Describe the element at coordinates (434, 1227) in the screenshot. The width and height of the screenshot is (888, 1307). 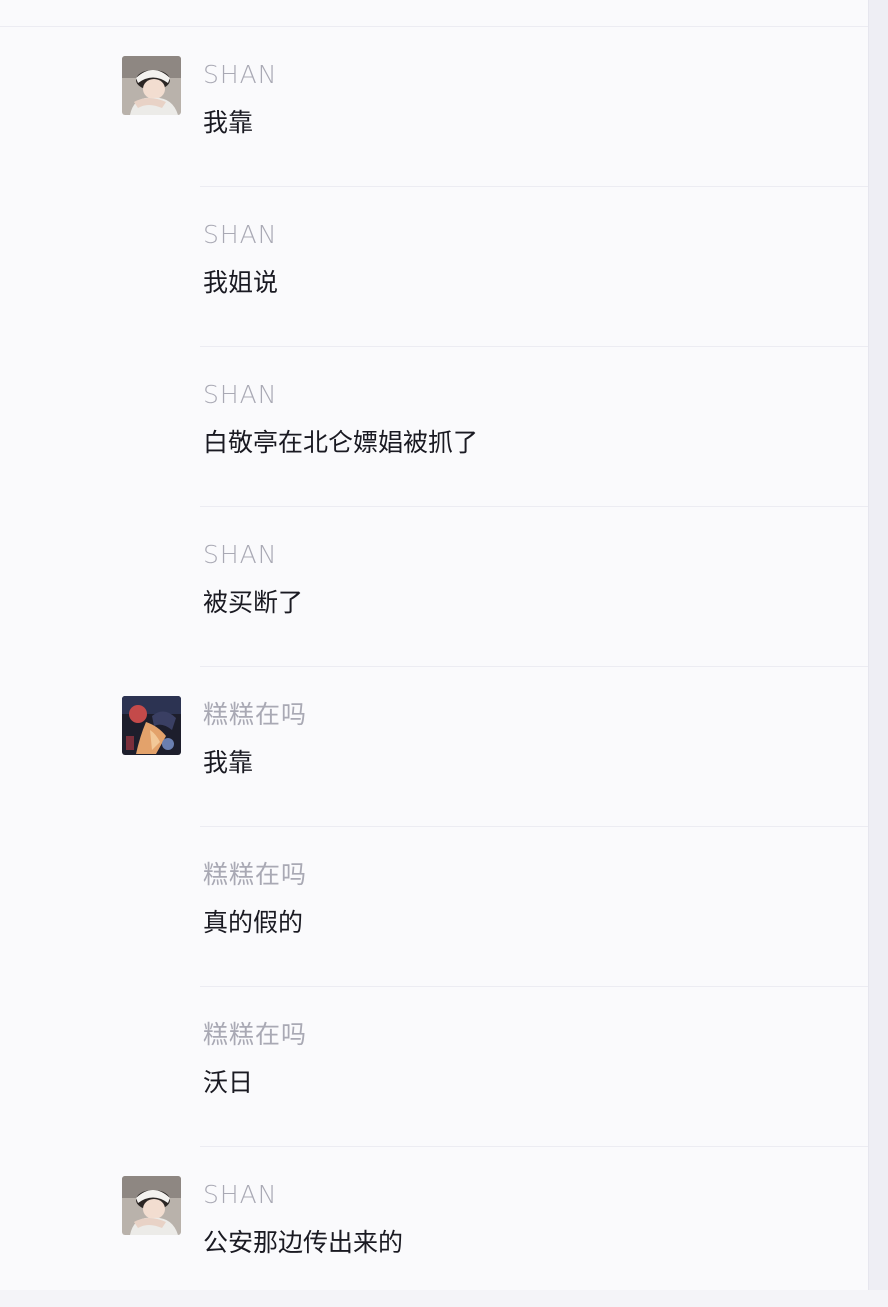
I see `message-item: SHAN 公安那边传出来的` at that location.